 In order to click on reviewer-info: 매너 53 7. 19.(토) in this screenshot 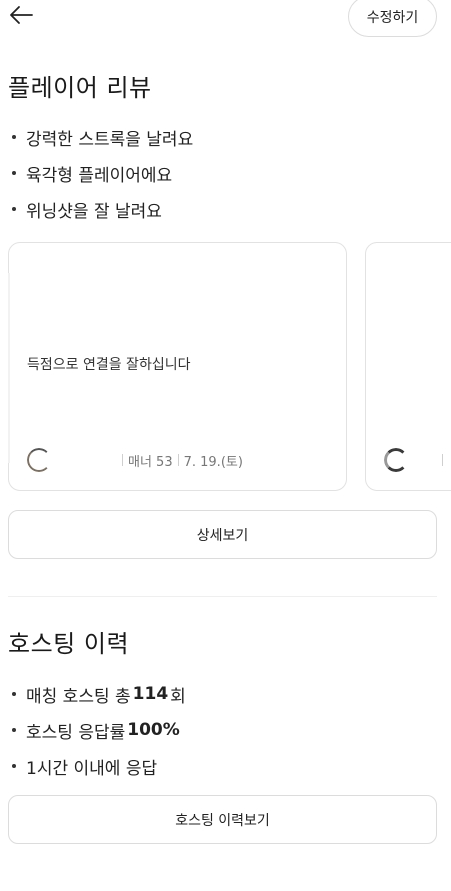, I will do `click(135, 460)`.